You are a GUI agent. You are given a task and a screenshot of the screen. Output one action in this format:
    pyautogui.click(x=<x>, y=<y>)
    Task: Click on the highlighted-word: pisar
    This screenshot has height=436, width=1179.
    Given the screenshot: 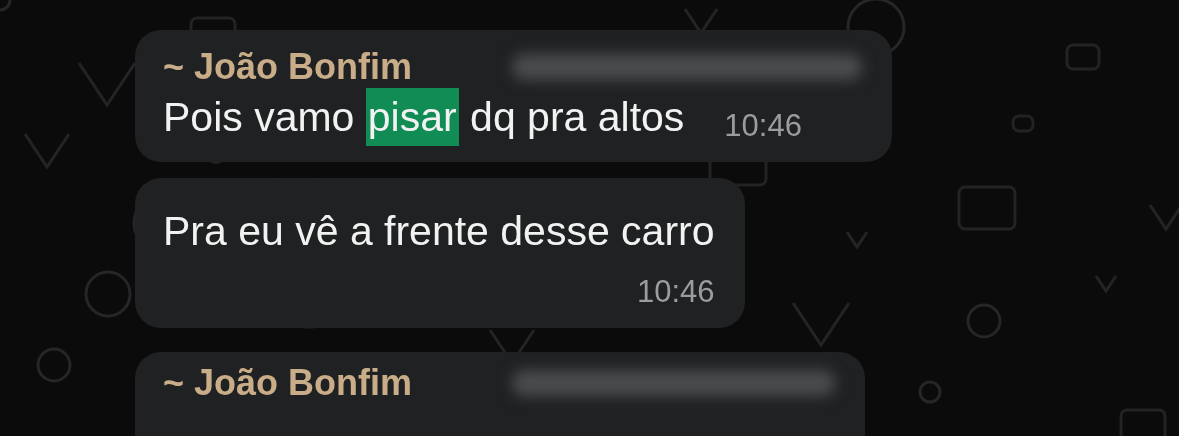 What is the action you would take?
    pyautogui.click(x=412, y=117)
    